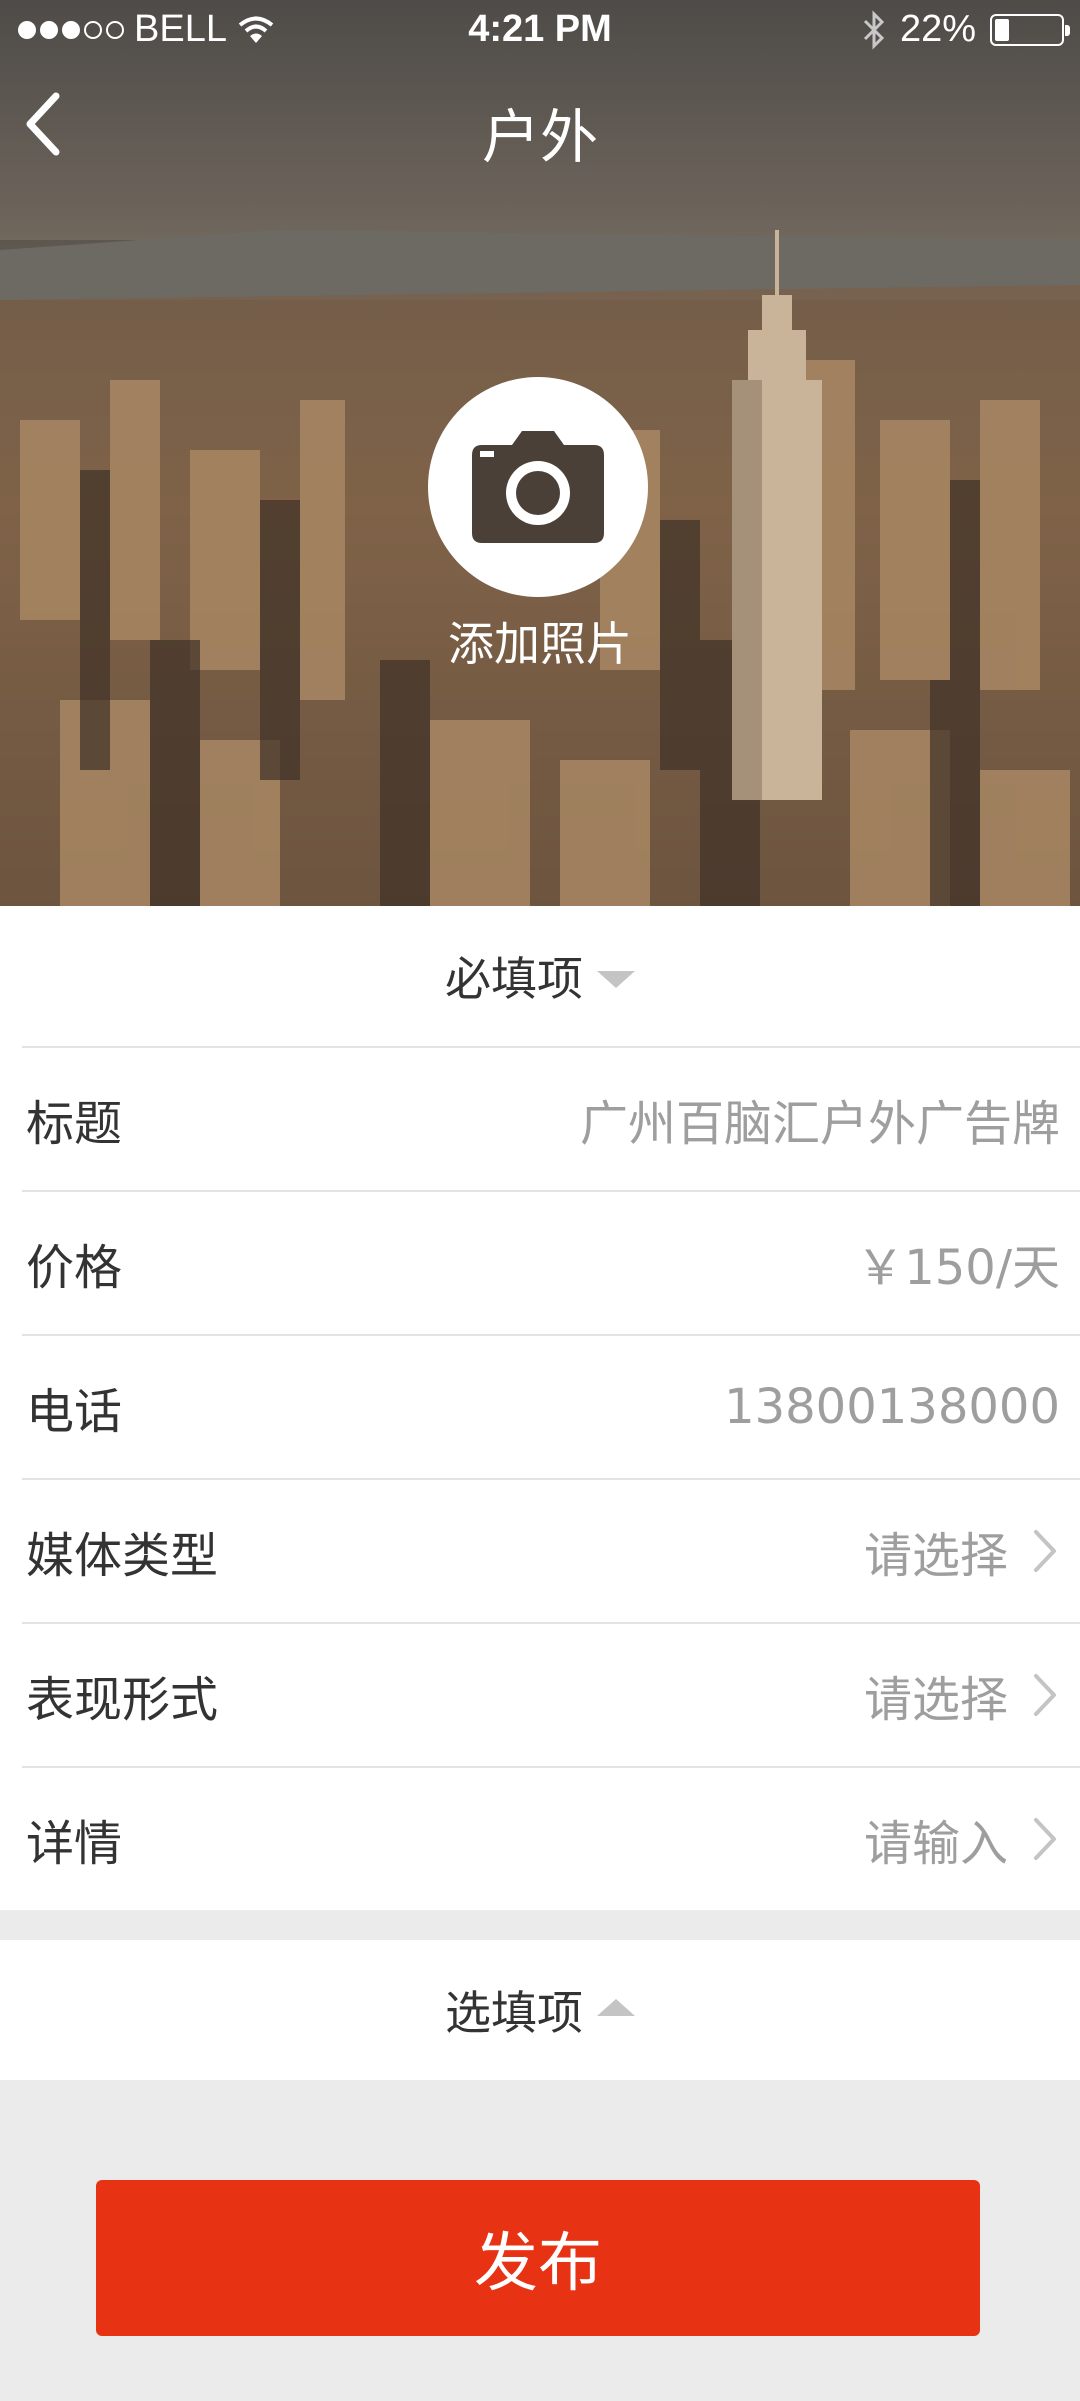 This screenshot has height=2401, width=1080. Describe the element at coordinates (892, 1407) in the screenshot. I see `field-value: 13800138000` at that location.